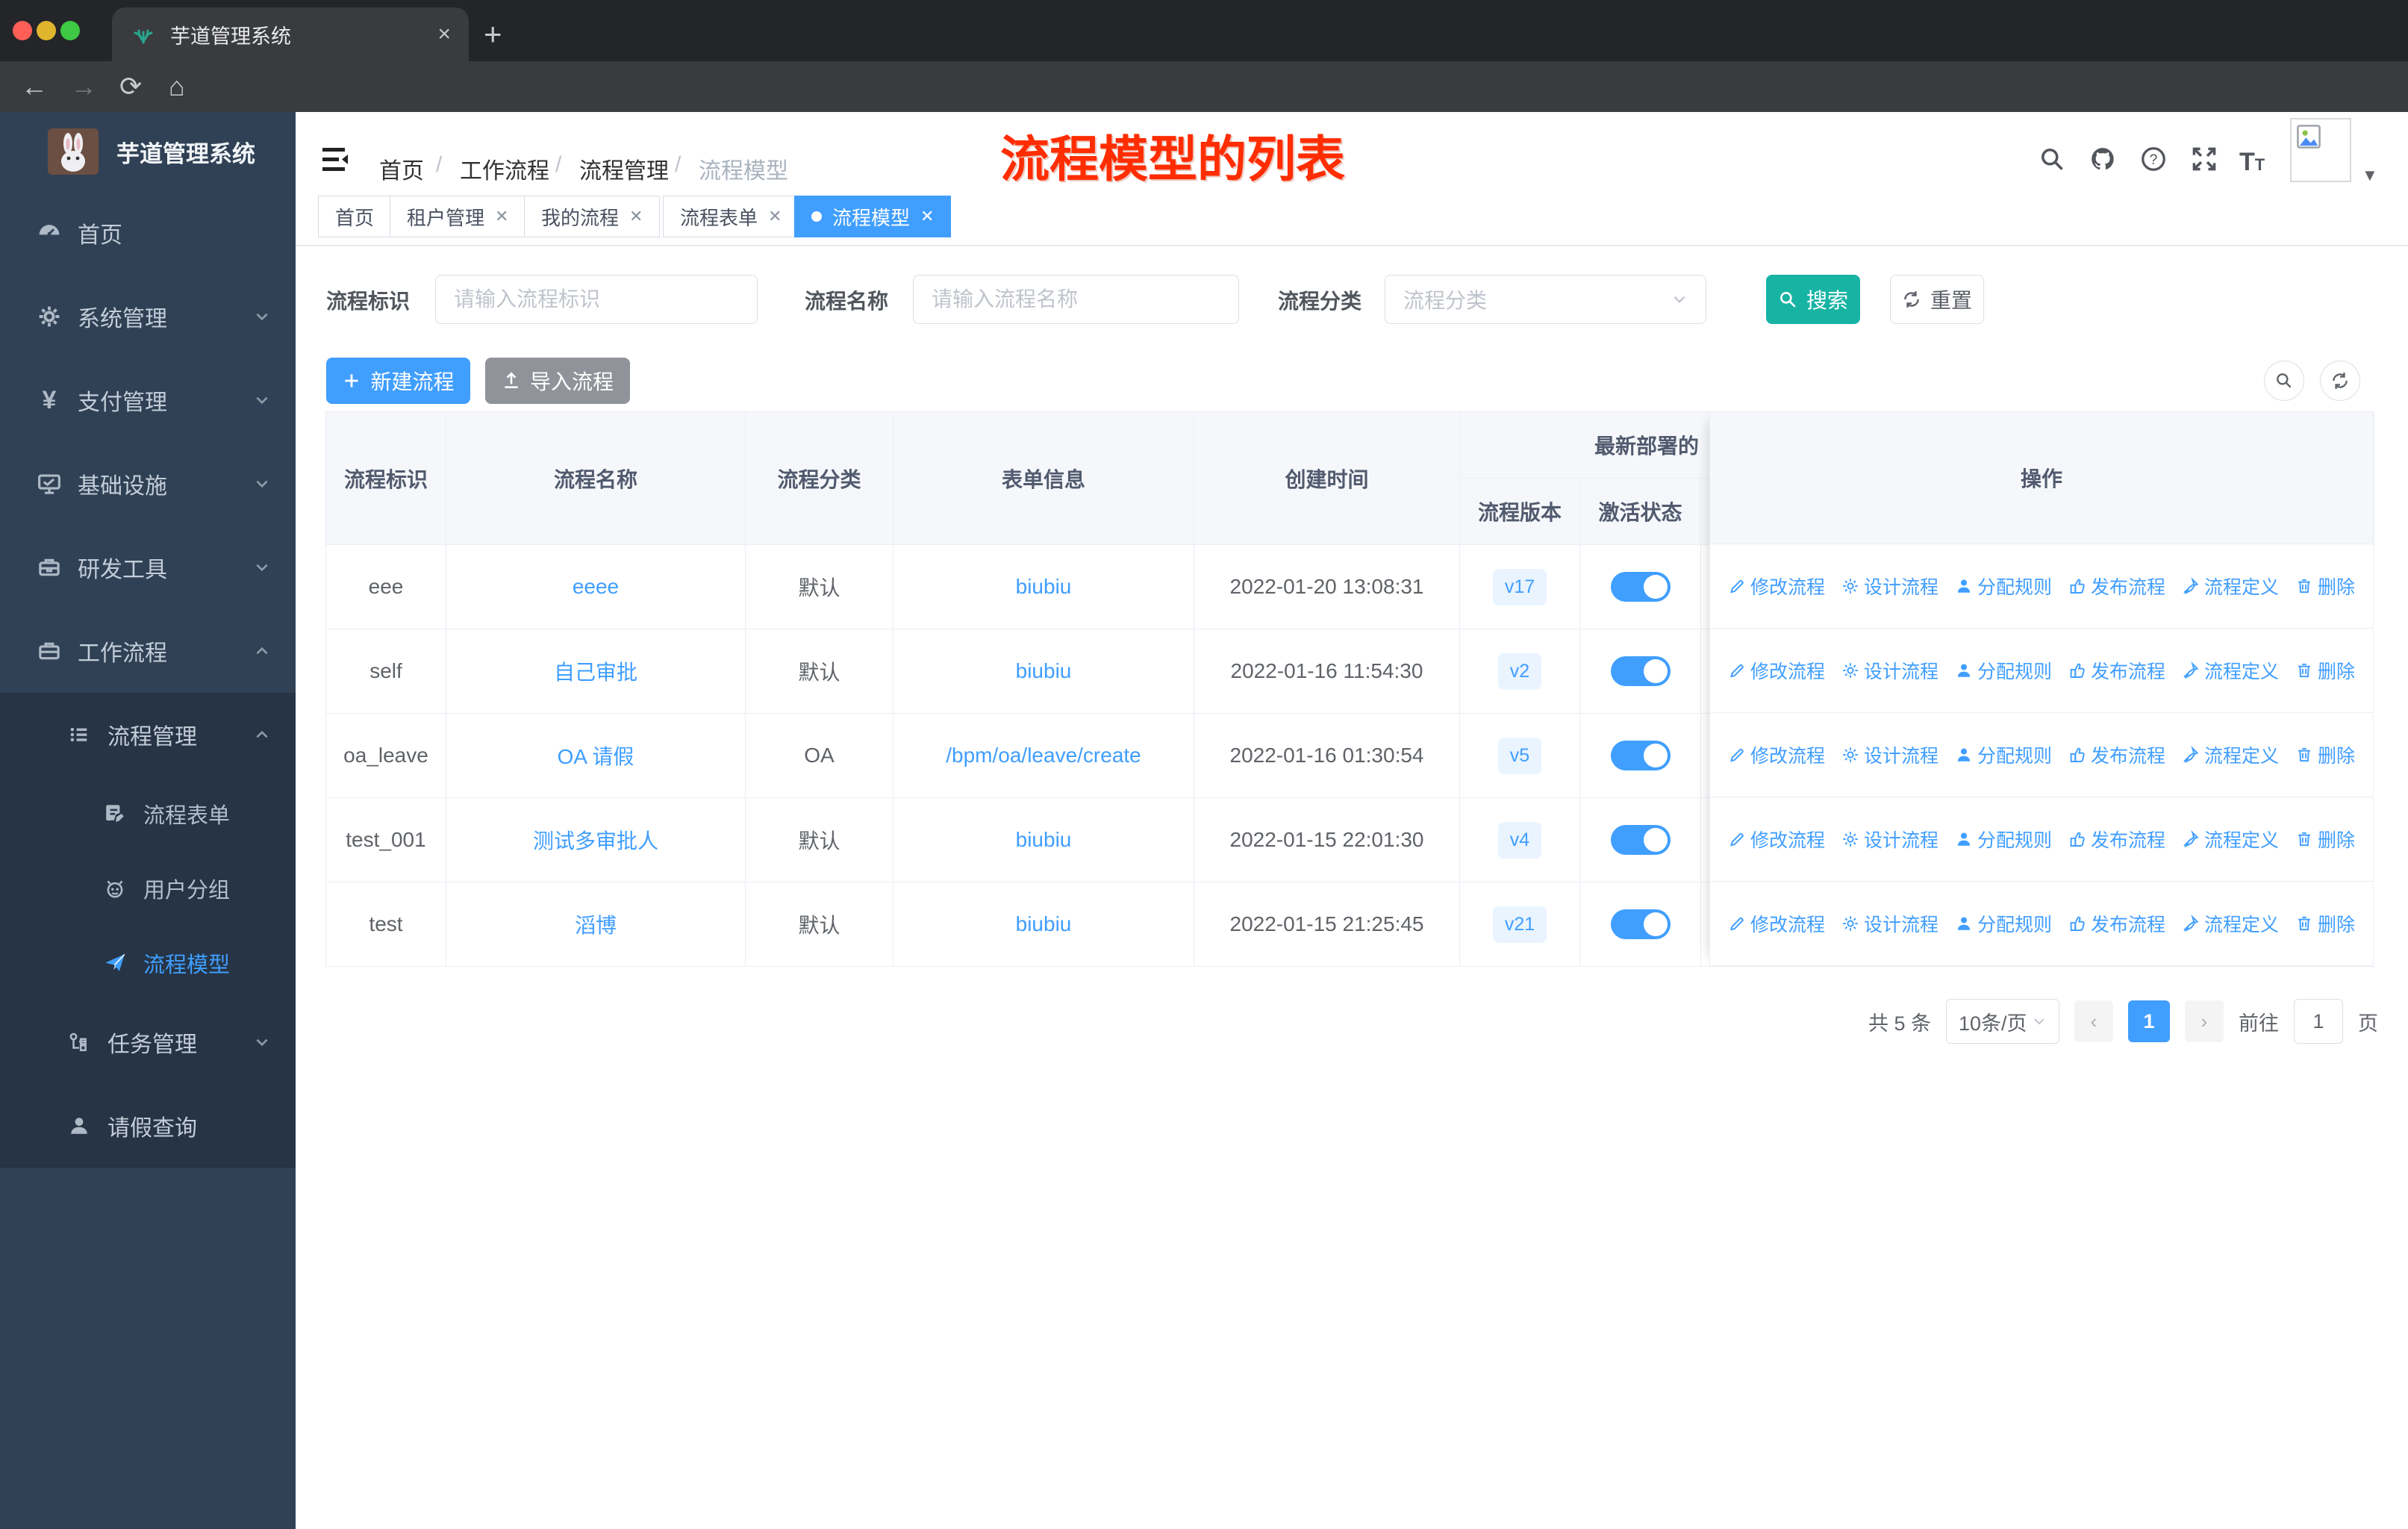  What do you see at coordinates (557, 381) in the screenshot?
I see `import-process-button: 导入流程` at bounding box center [557, 381].